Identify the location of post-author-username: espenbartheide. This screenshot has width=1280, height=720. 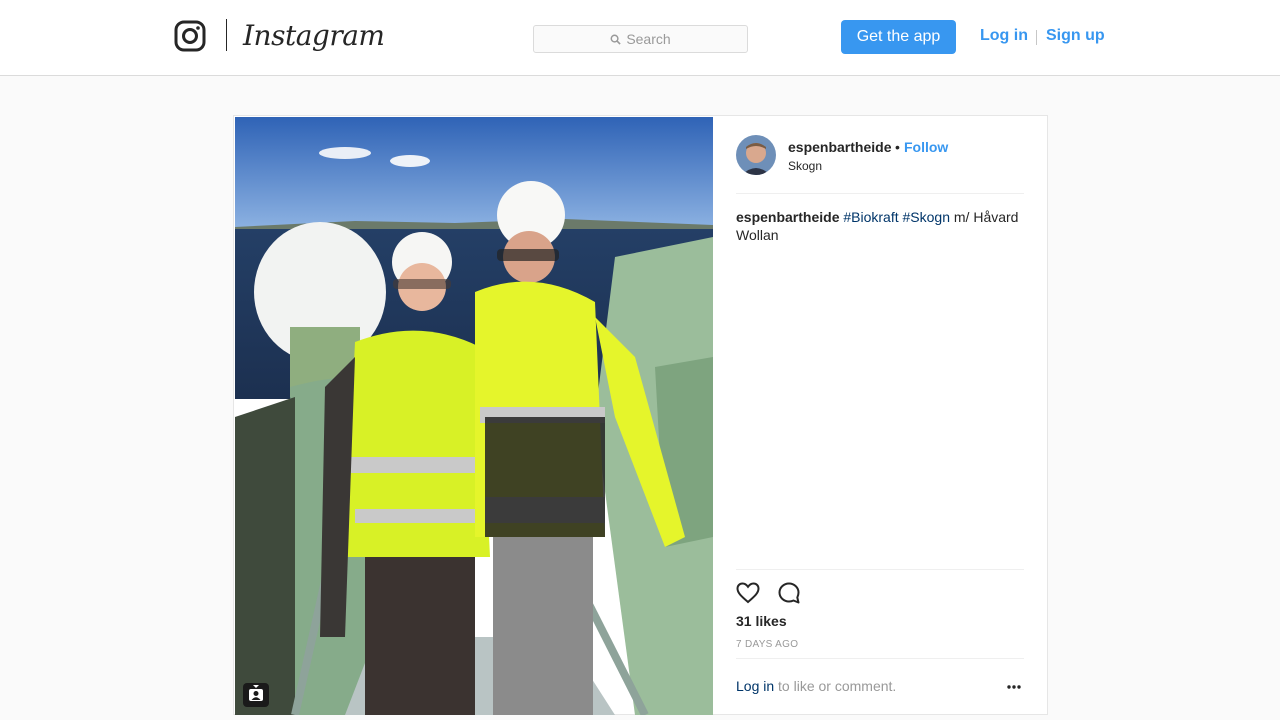
(839, 147).